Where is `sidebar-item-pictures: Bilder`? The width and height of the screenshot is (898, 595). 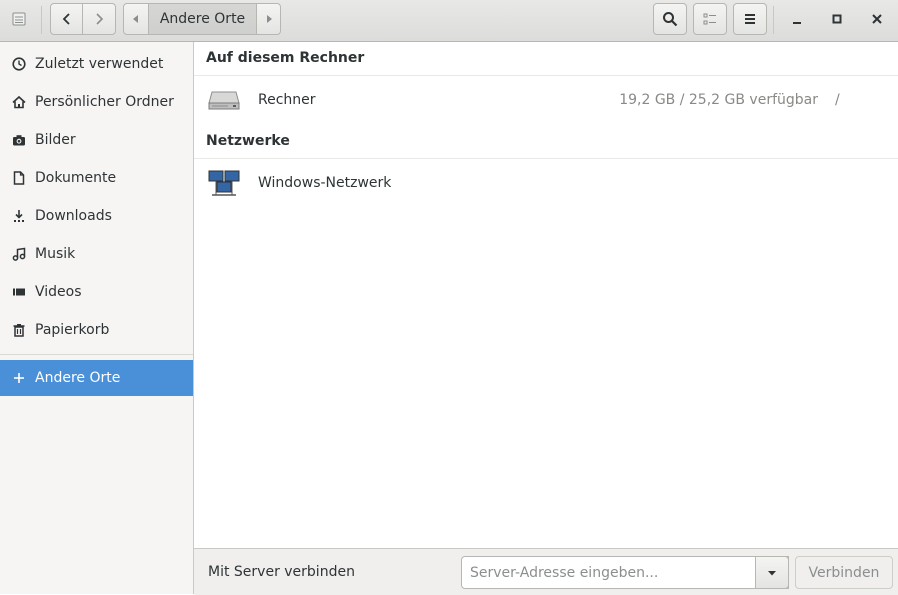 sidebar-item-pictures: Bilder is located at coordinates (96, 140).